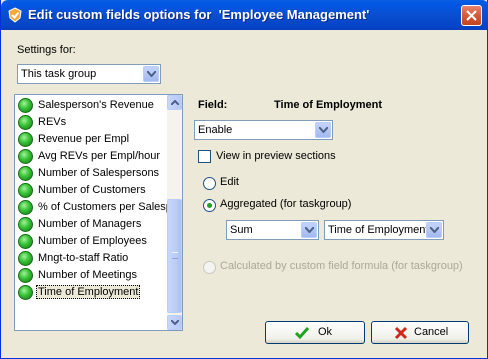 Image resolution: width=488 pixels, height=359 pixels. I want to click on scroll-down-button, so click(174, 322).